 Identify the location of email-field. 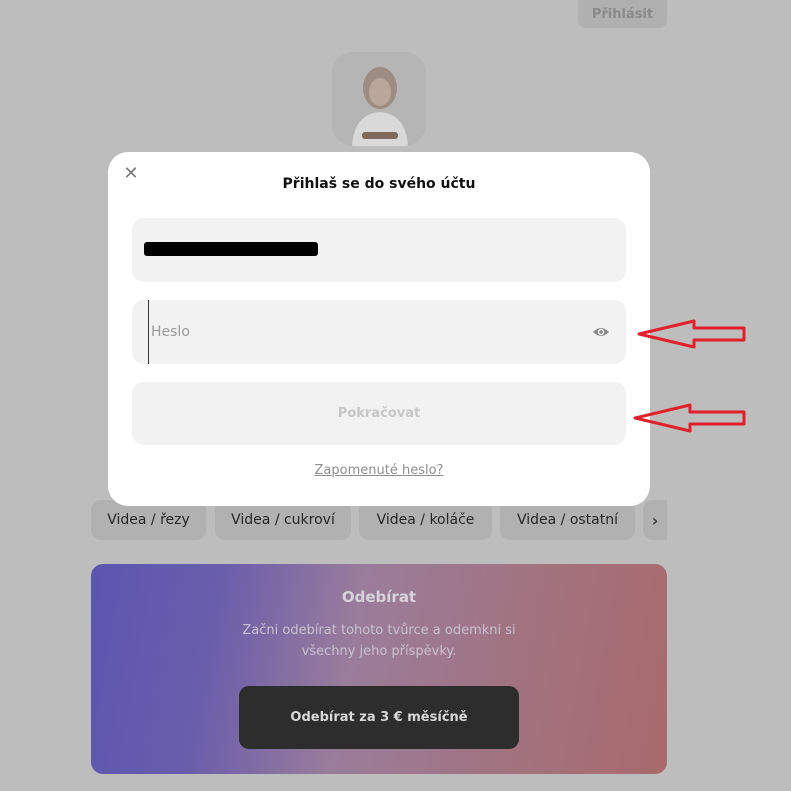
(379, 250).